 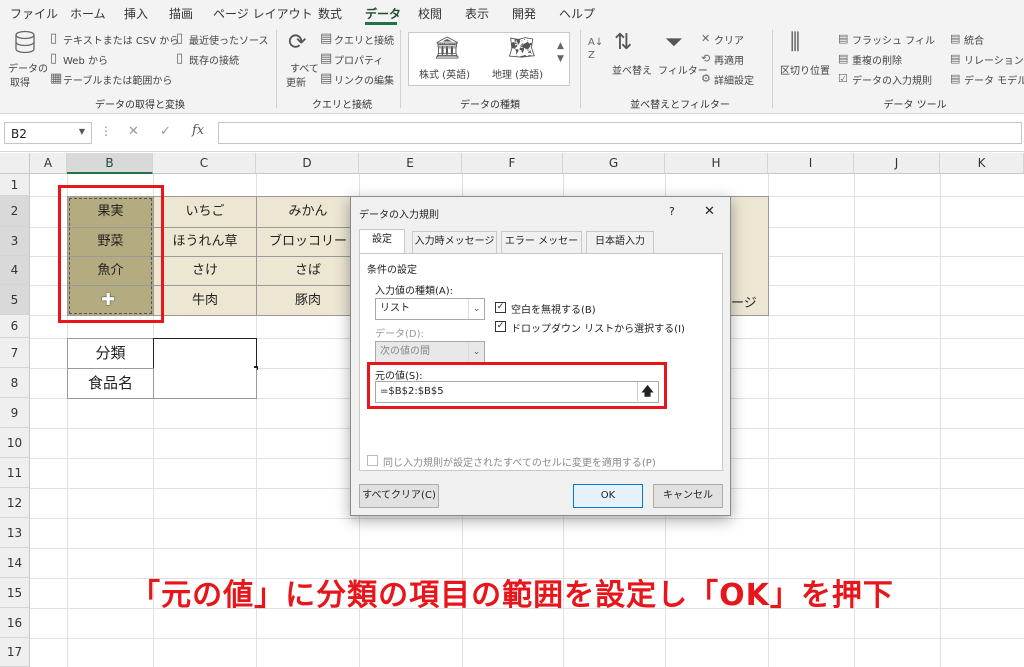 I want to click on row-header-1: 1, so click(x=15, y=185).